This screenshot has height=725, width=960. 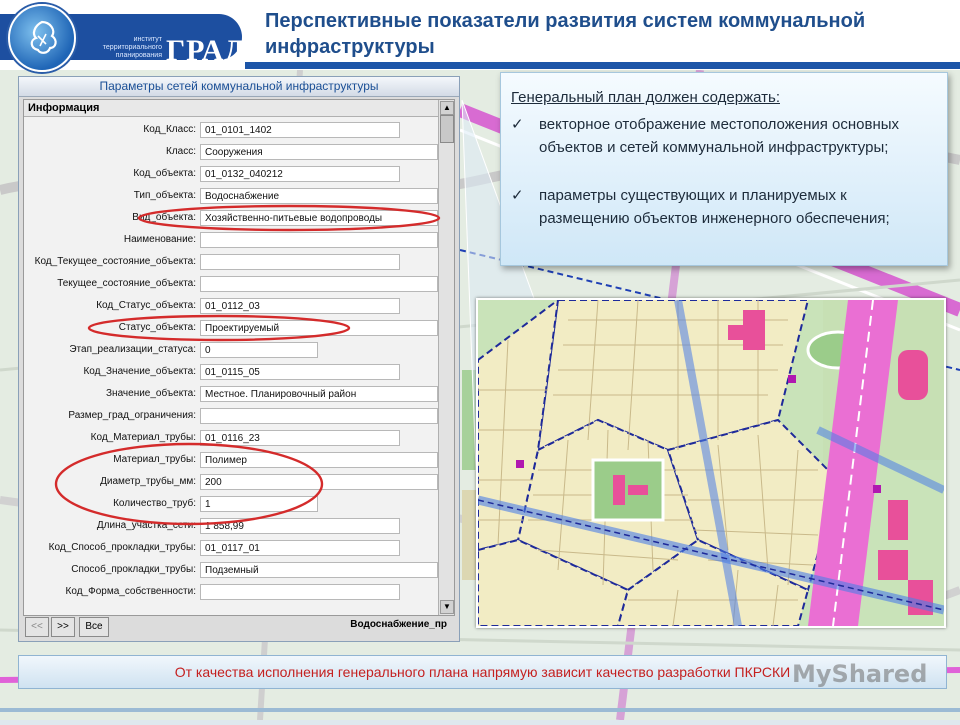 I want to click on field-value: Хозяйственно-питьевые водопроводы, so click(x=319, y=218).